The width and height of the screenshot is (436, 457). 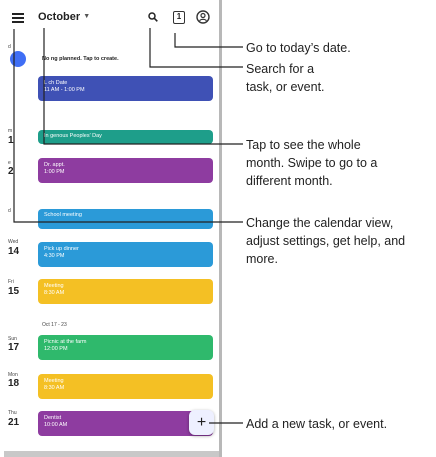 What do you see at coordinates (59, 17) in the screenshot?
I see `month-label: October` at bounding box center [59, 17].